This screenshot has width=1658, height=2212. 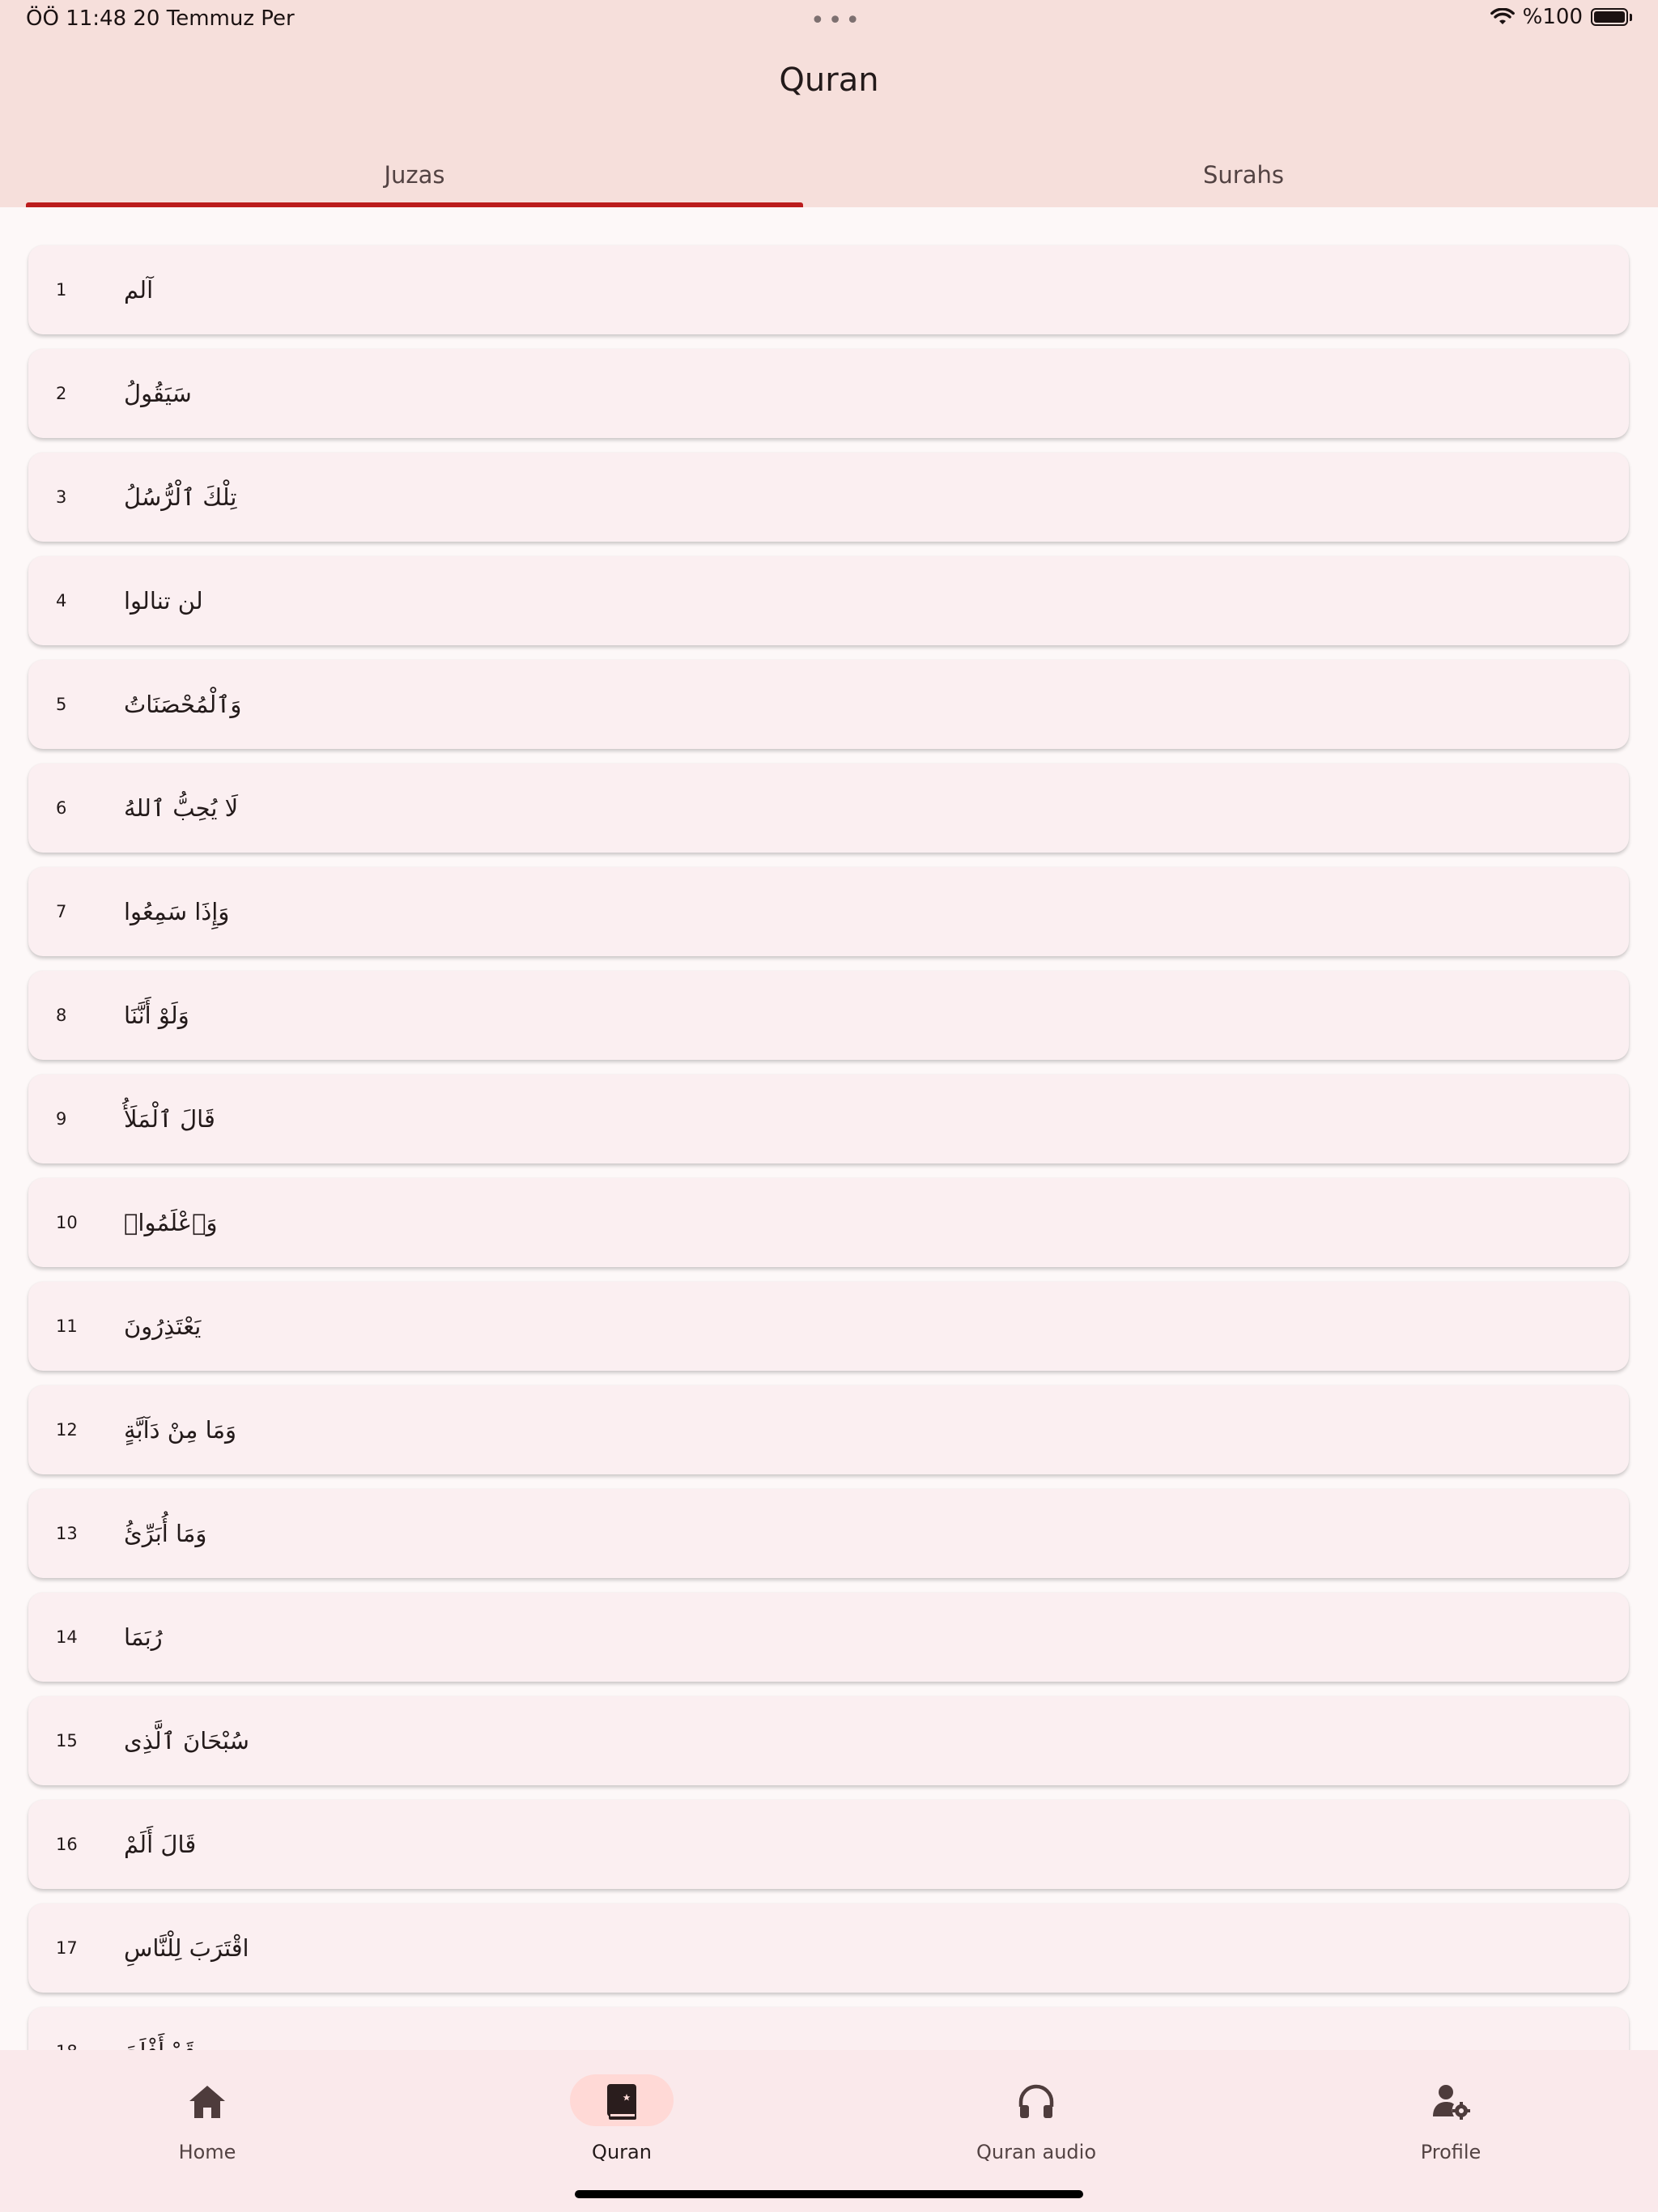 I want to click on juza-card: 17 اقْتَرَبَ لِلْنَّاسِ, so click(x=828, y=1948).